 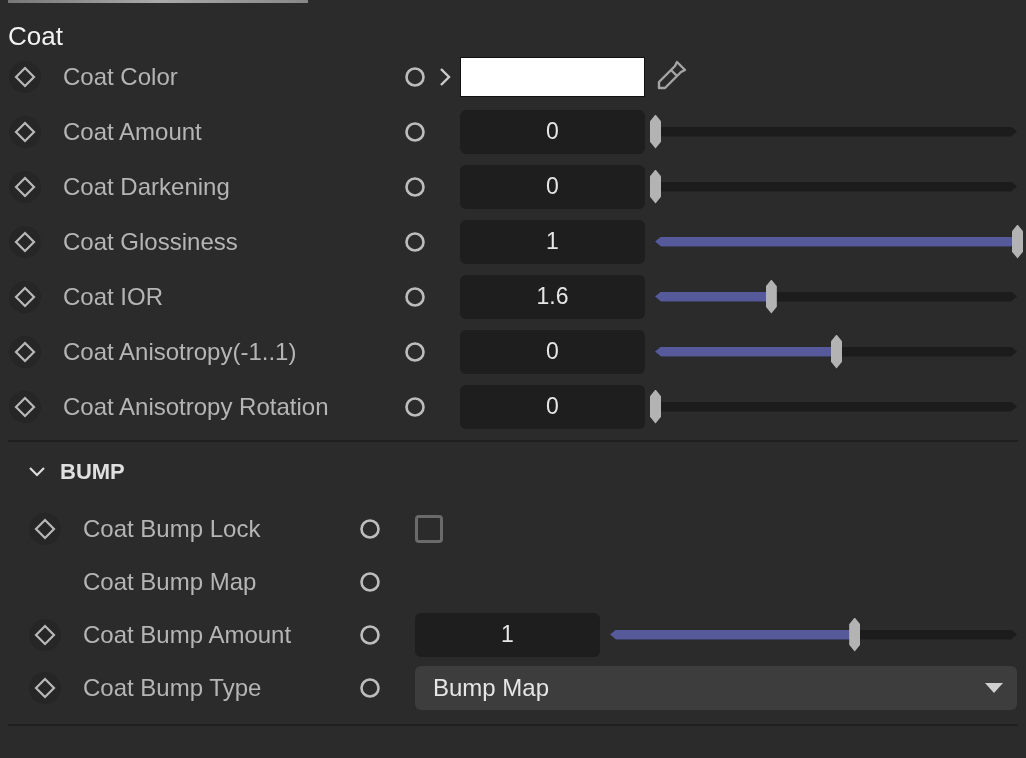 I want to click on checkbox, so click(x=429, y=528).